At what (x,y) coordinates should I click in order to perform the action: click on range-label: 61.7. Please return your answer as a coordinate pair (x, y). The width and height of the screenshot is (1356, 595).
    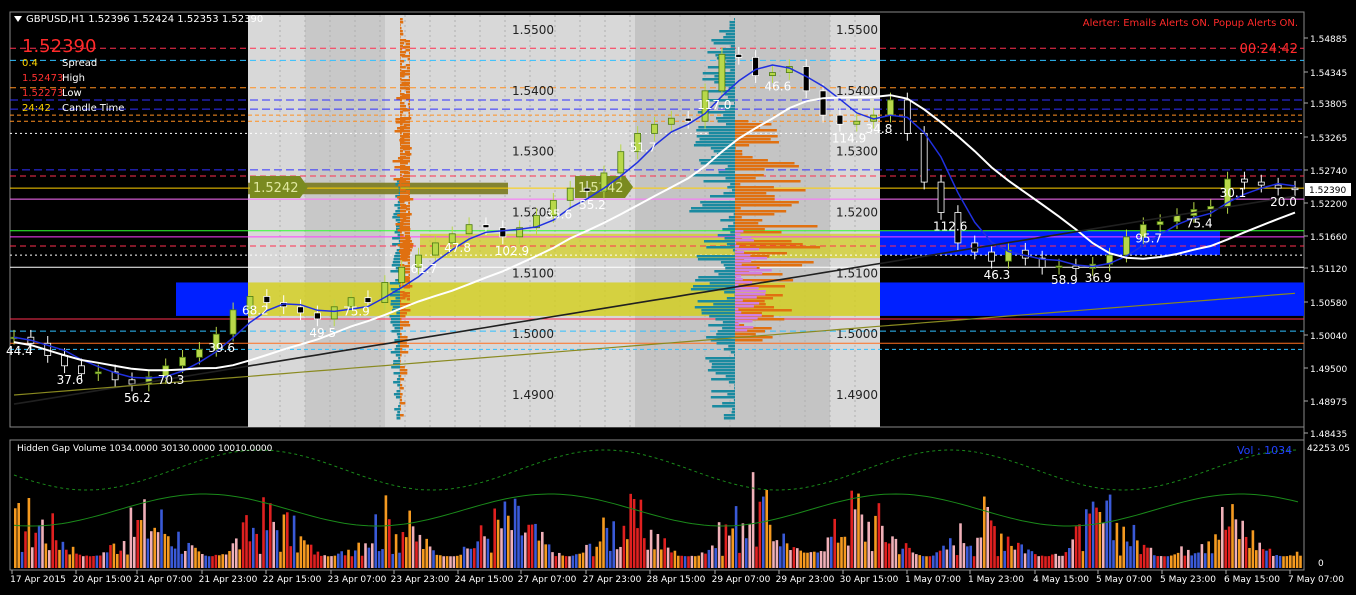
    Looking at the image, I should click on (424, 269).